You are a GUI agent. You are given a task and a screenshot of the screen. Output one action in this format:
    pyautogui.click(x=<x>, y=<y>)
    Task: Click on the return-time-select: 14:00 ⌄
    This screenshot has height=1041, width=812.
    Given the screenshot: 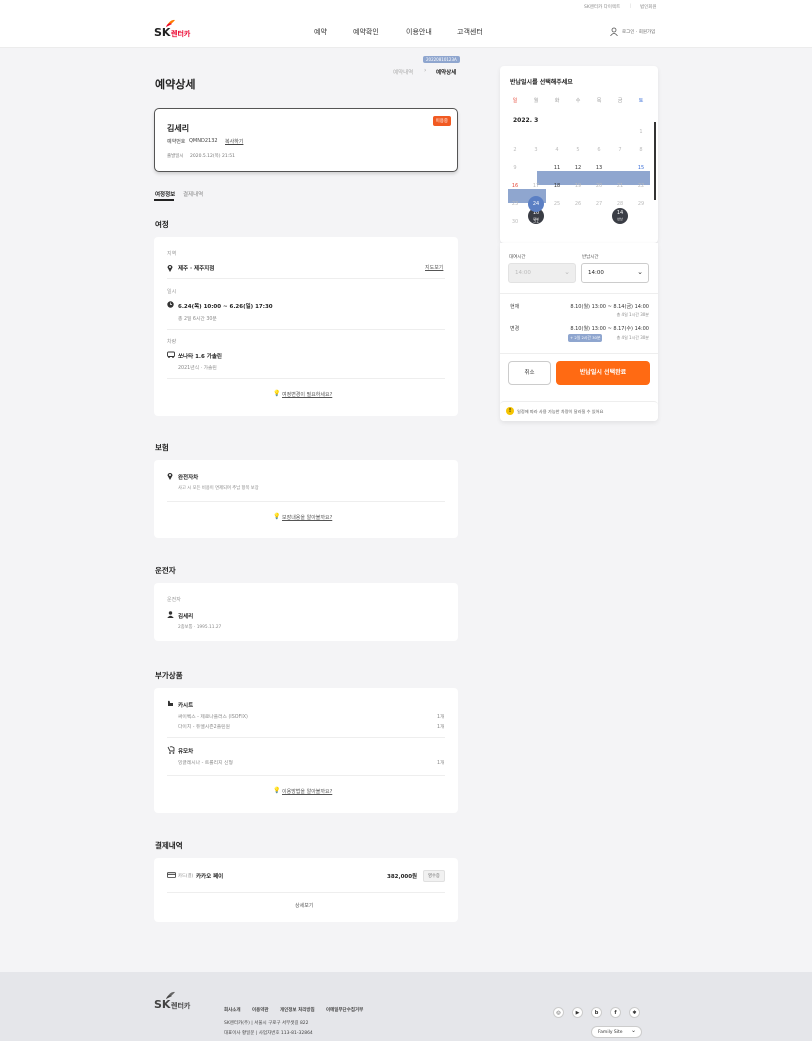 What is the action you would take?
    pyautogui.click(x=615, y=273)
    